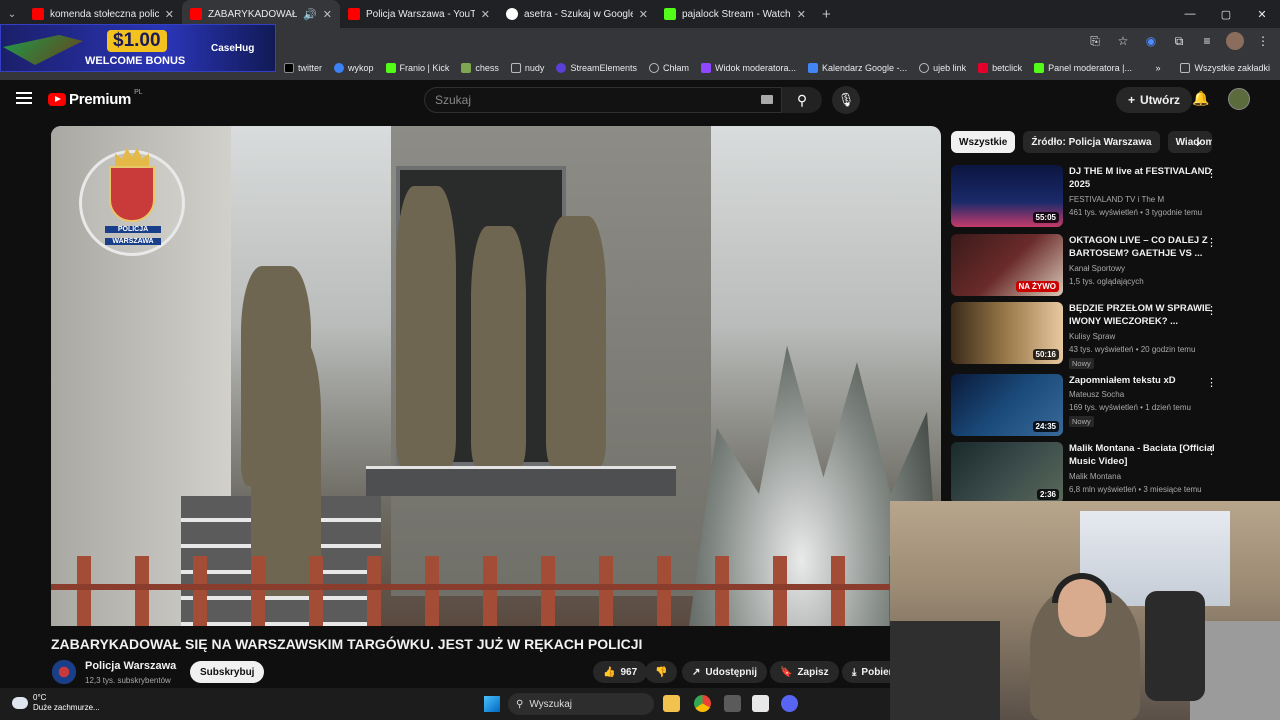 This screenshot has width=1280, height=720. What do you see at coordinates (1263, 41) in the screenshot?
I see `browser-menu-icon: ⋮` at bounding box center [1263, 41].